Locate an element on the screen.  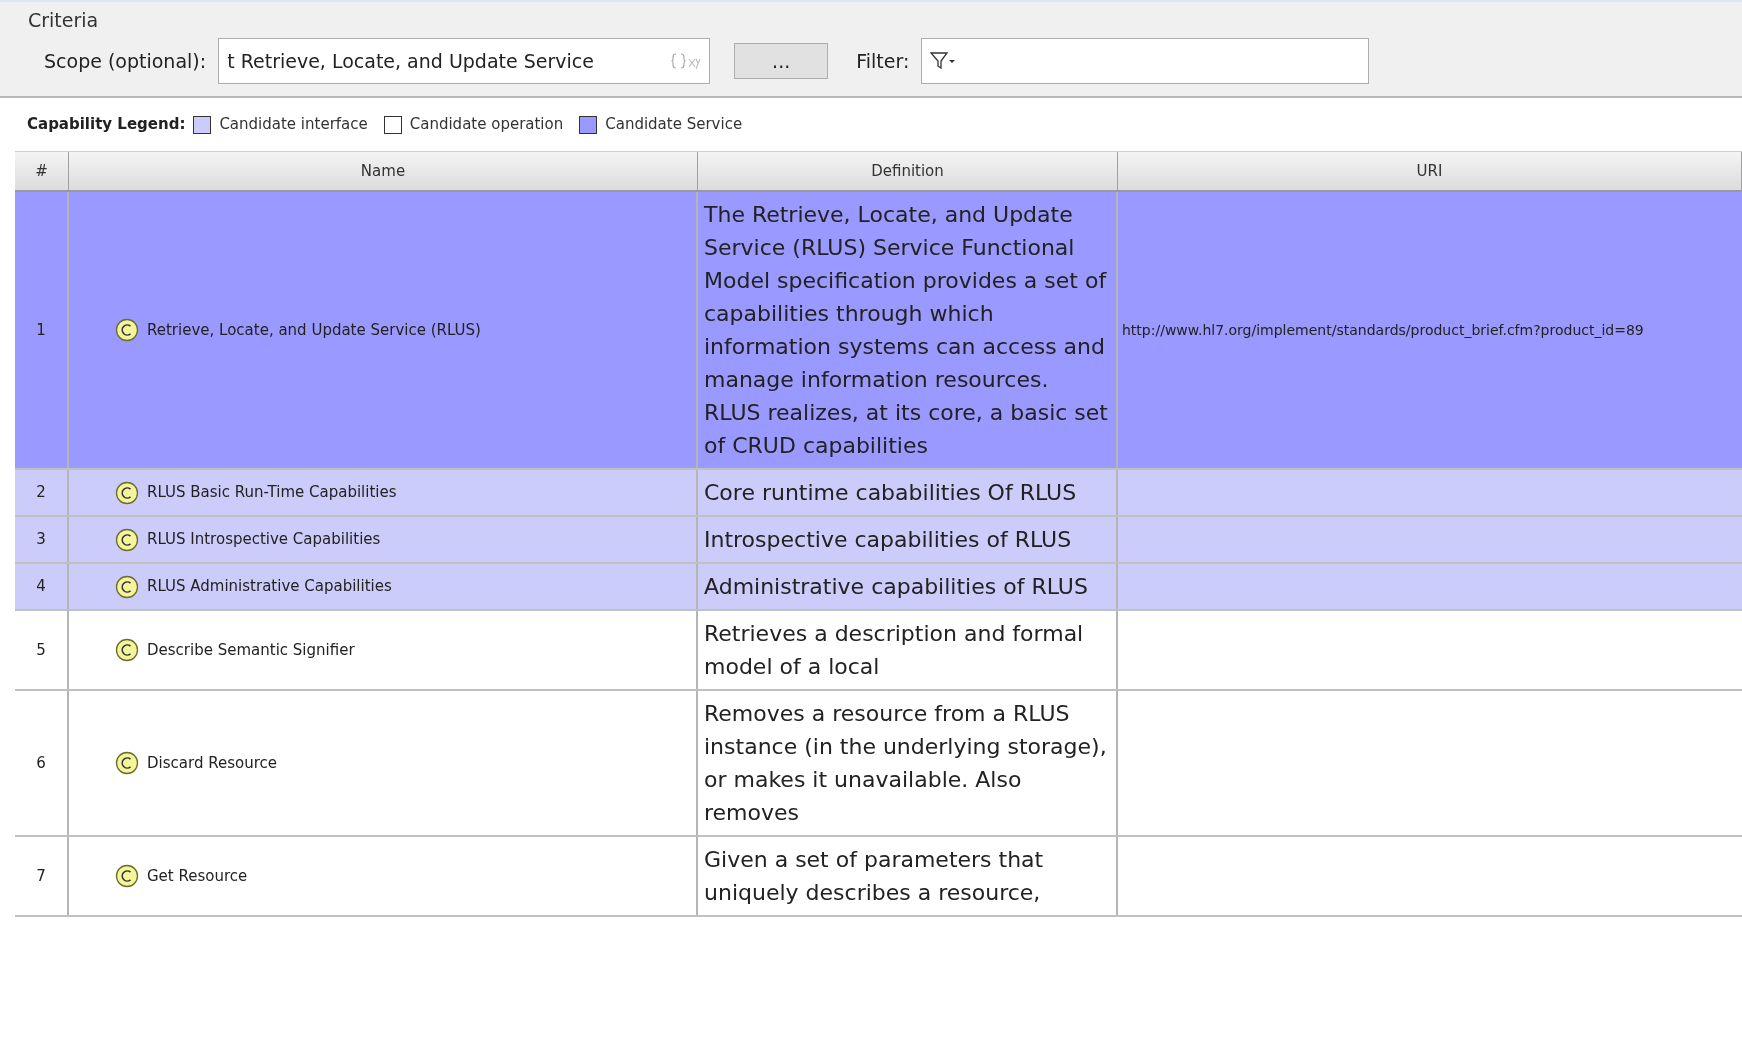
definition-text: Core runtime cababilities Of RLUS is located at coordinates (891, 493).